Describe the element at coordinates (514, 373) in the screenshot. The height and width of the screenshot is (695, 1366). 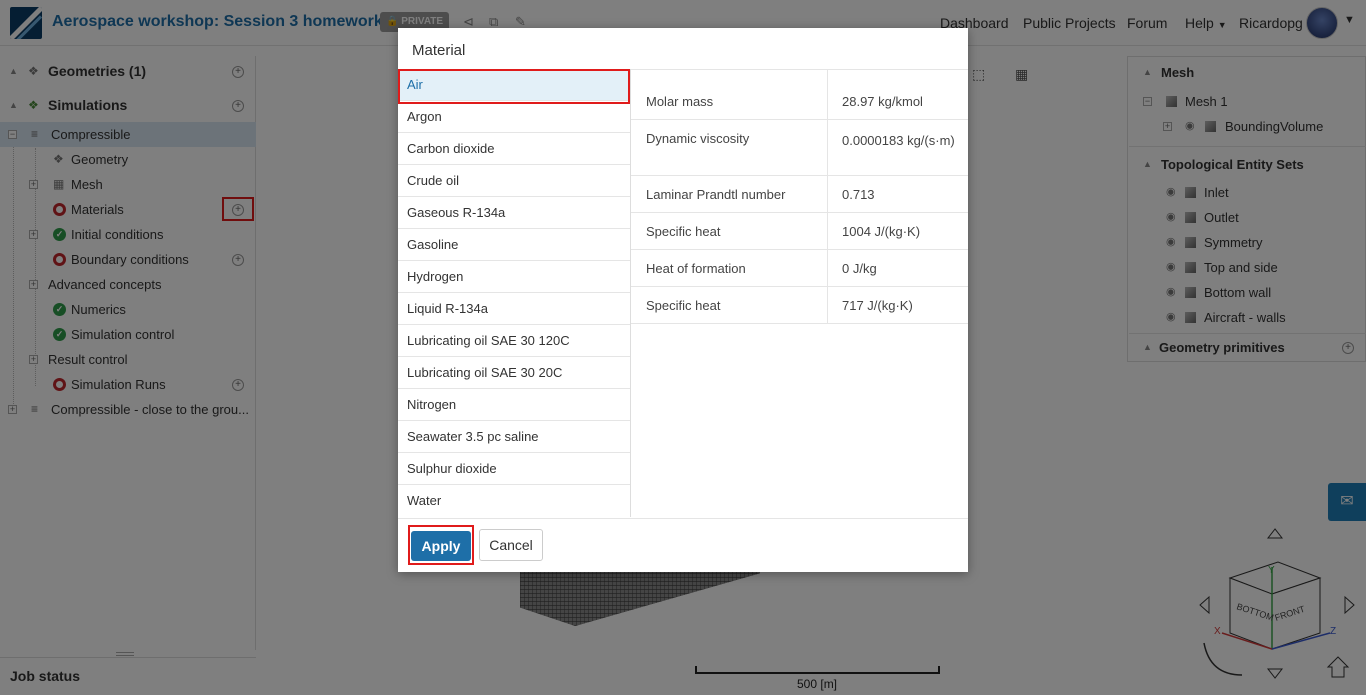
I see `material-item: Lubricating oil SAE 30 20C` at that location.